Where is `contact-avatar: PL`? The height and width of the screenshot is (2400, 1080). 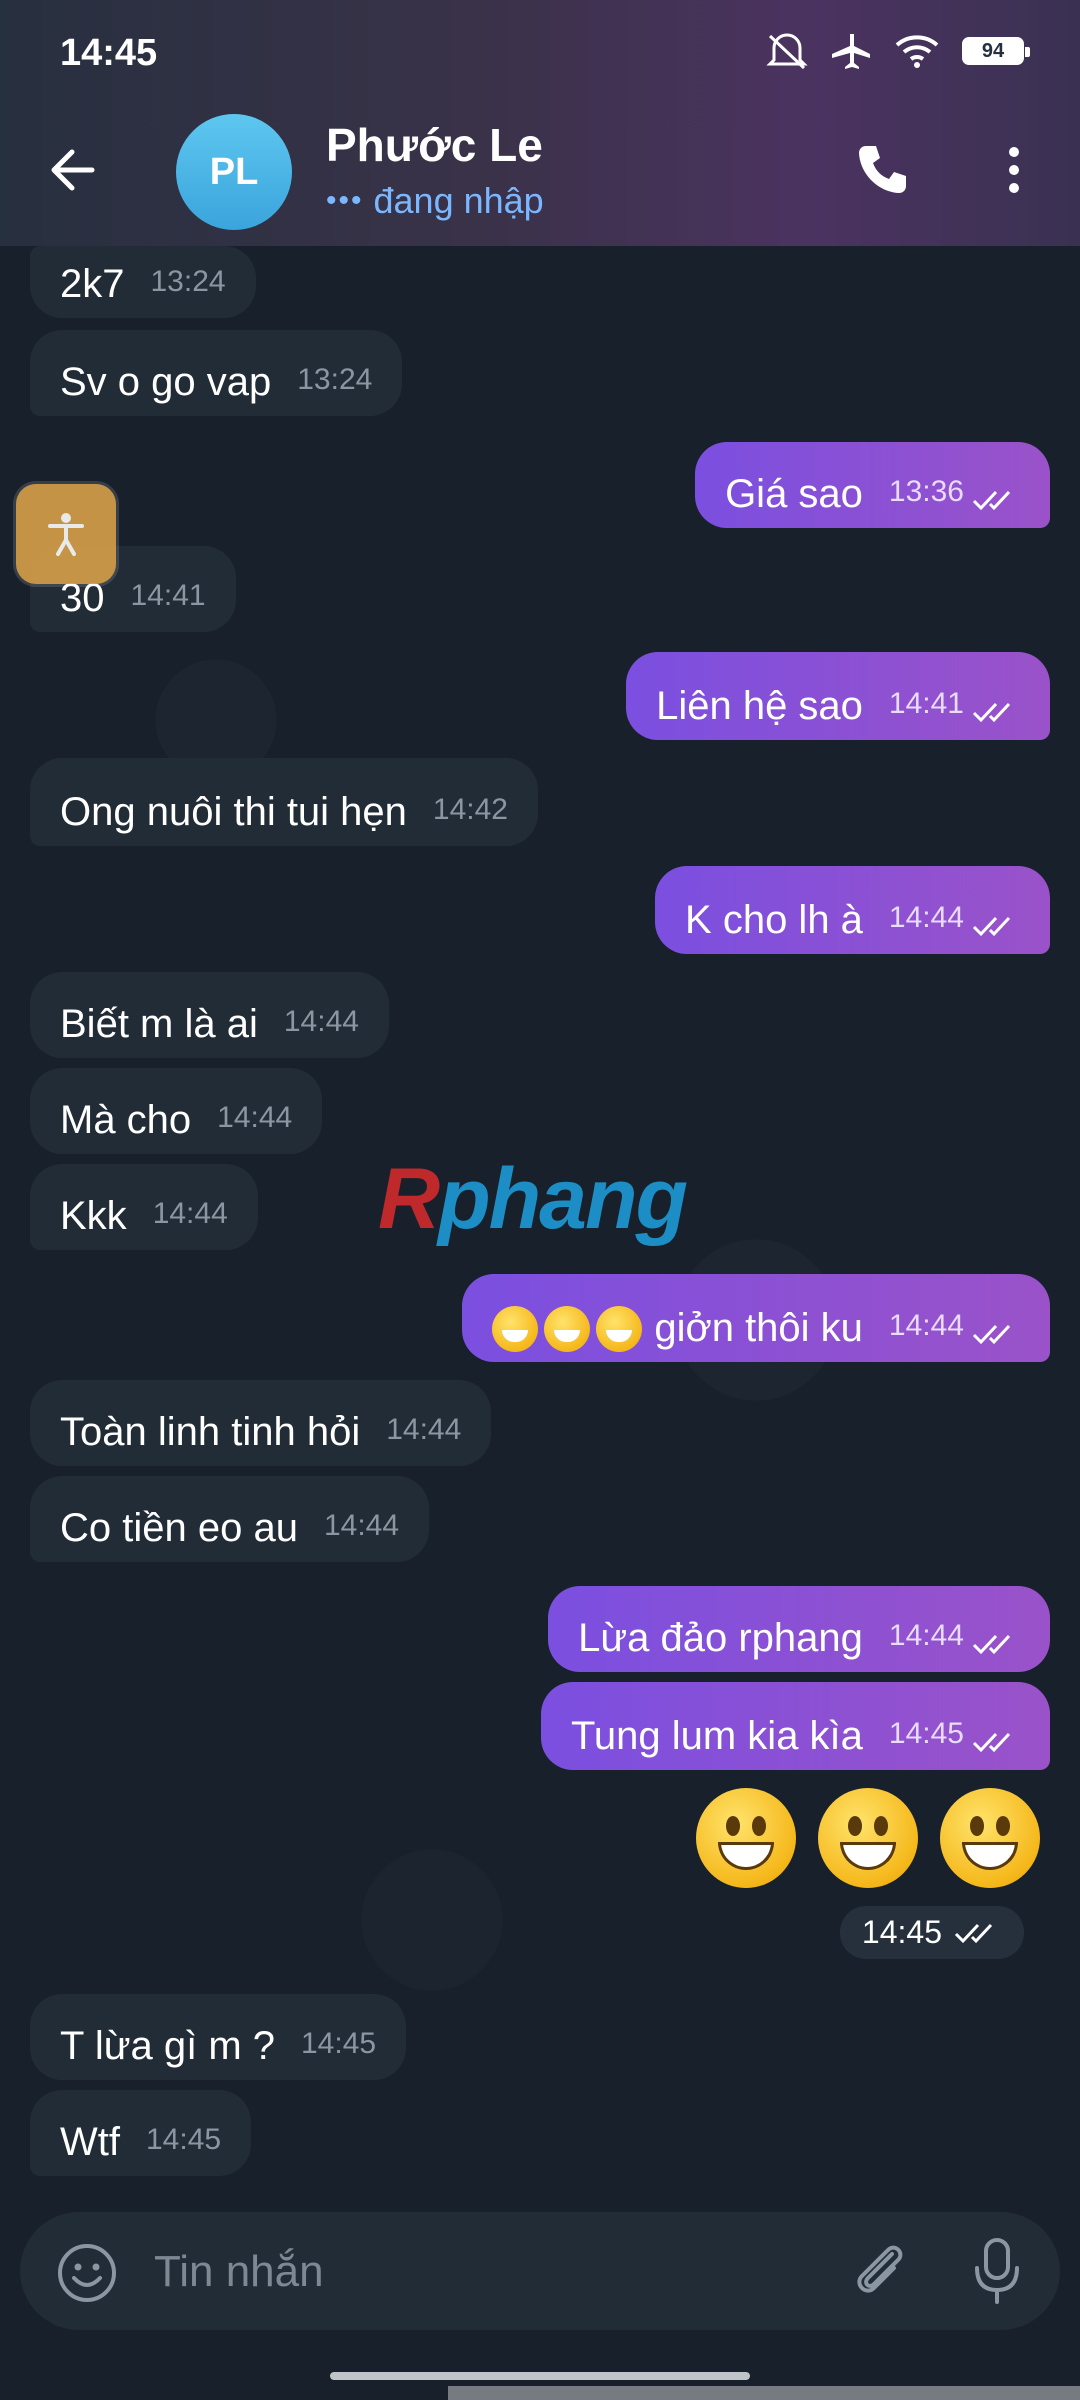 contact-avatar: PL is located at coordinates (234, 172).